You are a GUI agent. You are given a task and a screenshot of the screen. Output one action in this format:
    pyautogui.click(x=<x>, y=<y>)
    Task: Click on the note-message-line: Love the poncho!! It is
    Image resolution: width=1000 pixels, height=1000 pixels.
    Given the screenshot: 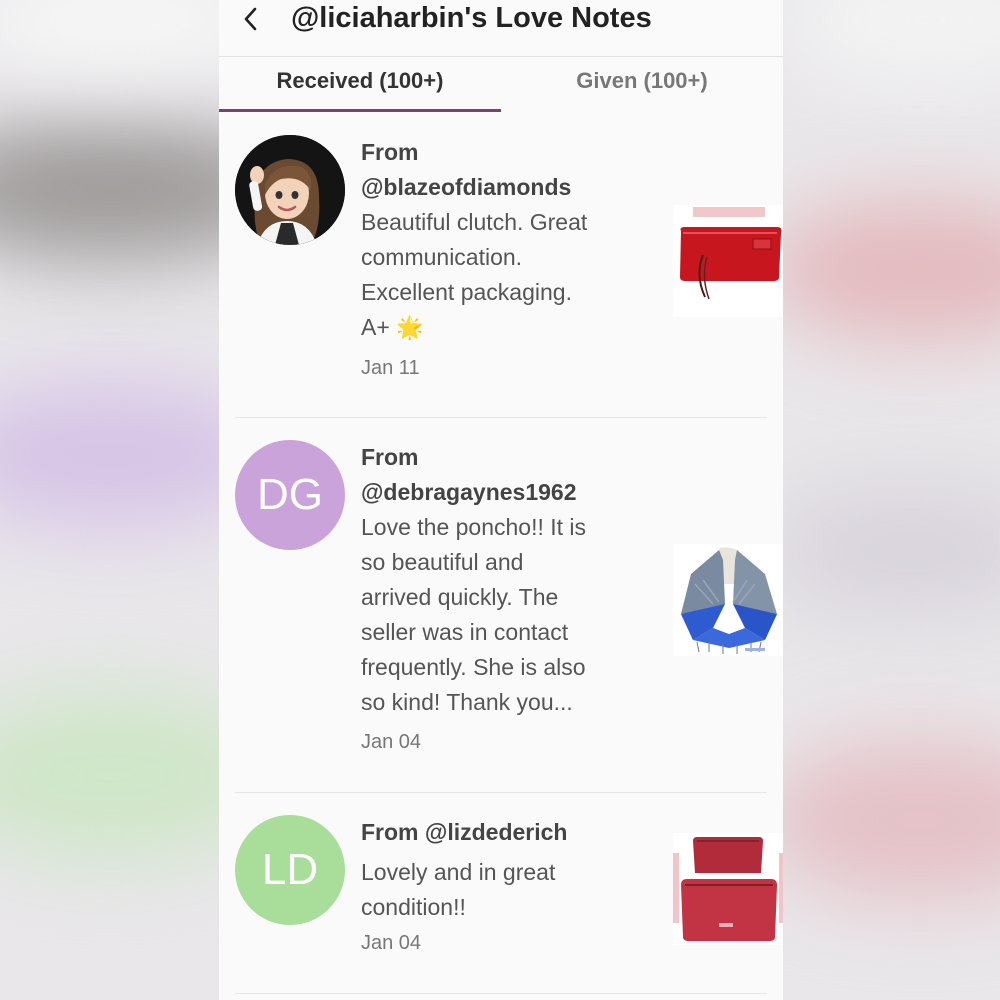 What is the action you would take?
    pyautogui.click(x=474, y=527)
    